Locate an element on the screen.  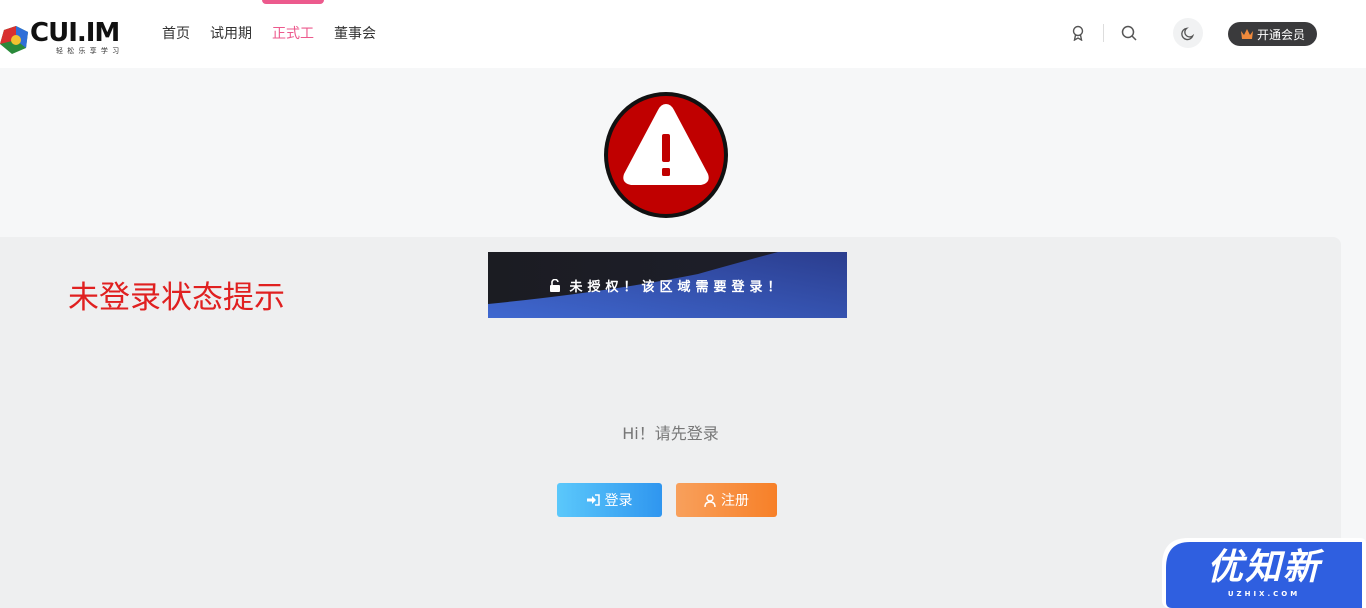
watermark-text: 优知新 is located at coordinates (1263, 567).